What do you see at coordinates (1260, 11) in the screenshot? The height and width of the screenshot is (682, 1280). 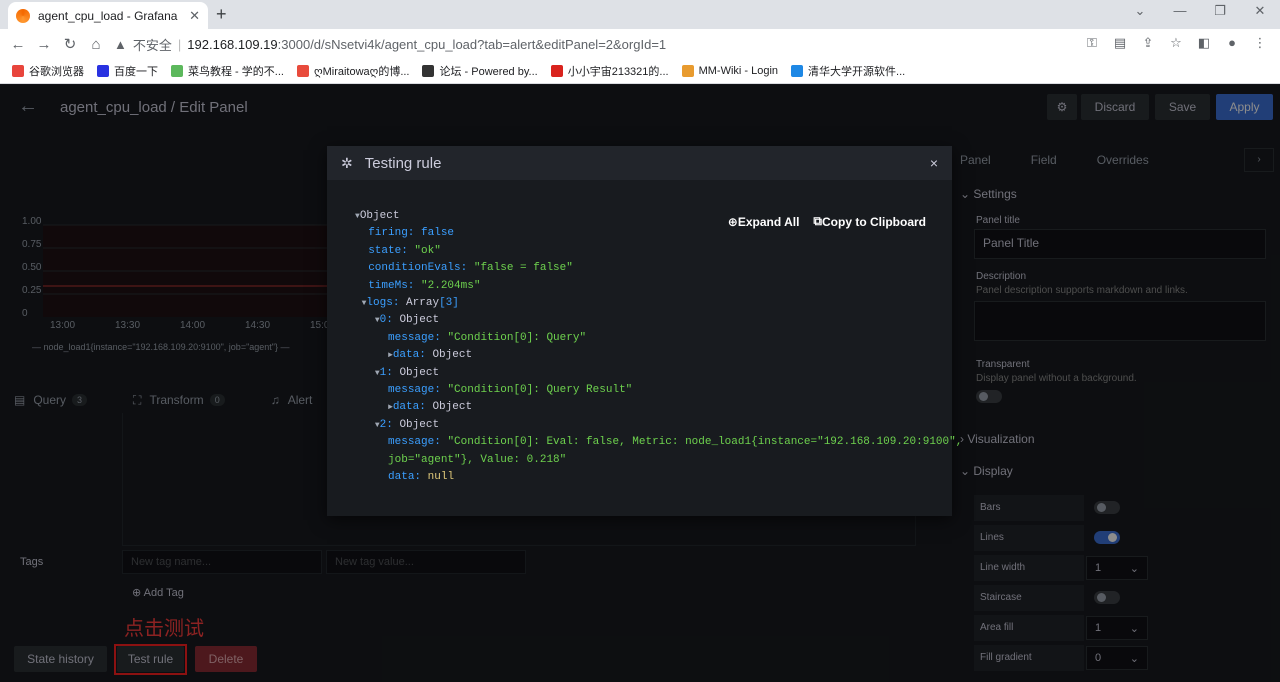 I see `close-window-icon: ✕` at bounding box center [1260, 11].